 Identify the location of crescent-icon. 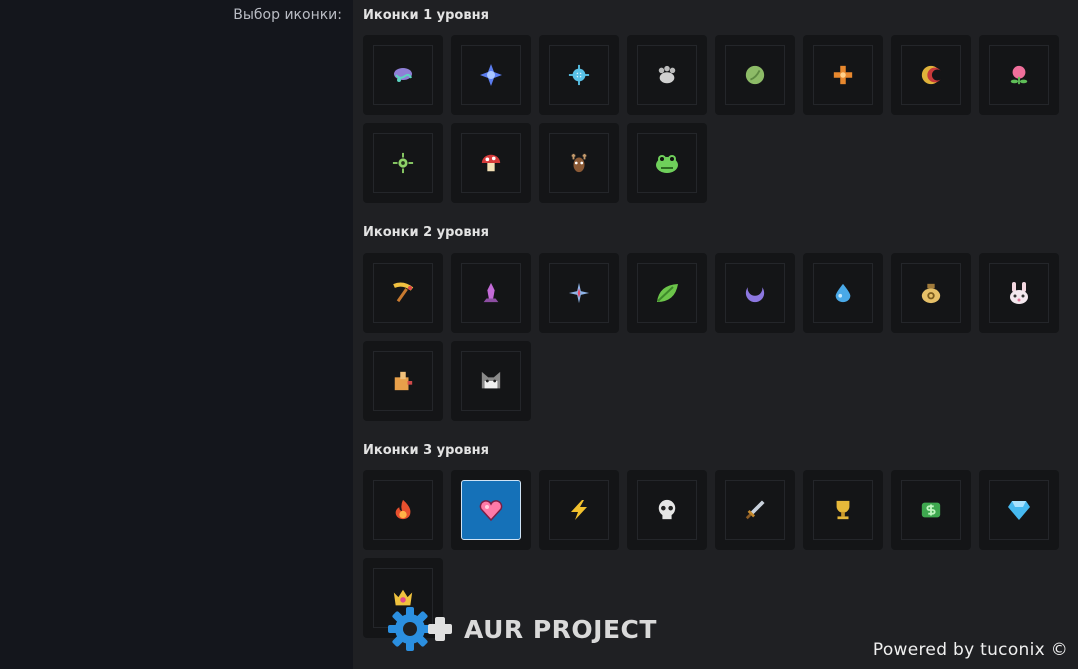
(755, 292).